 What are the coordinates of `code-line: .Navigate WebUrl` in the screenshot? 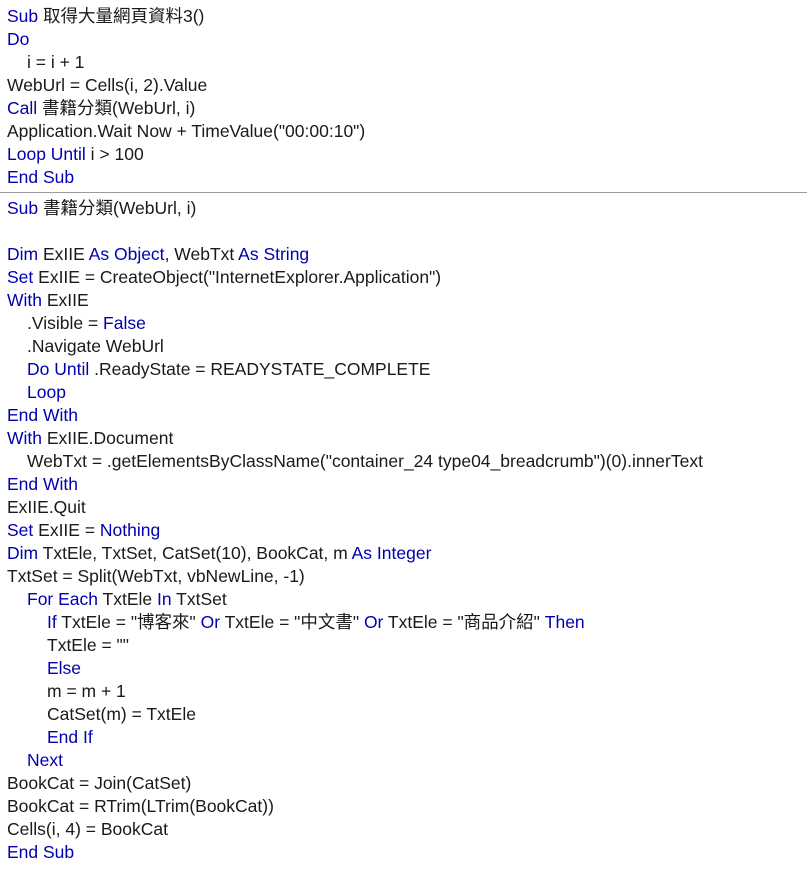 It's located at (407, 346).